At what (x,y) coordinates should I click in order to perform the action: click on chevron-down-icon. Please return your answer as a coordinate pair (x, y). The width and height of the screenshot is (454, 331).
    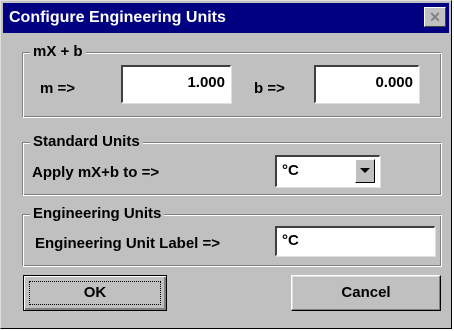
    Looking at the image, I should click on (365, 170).